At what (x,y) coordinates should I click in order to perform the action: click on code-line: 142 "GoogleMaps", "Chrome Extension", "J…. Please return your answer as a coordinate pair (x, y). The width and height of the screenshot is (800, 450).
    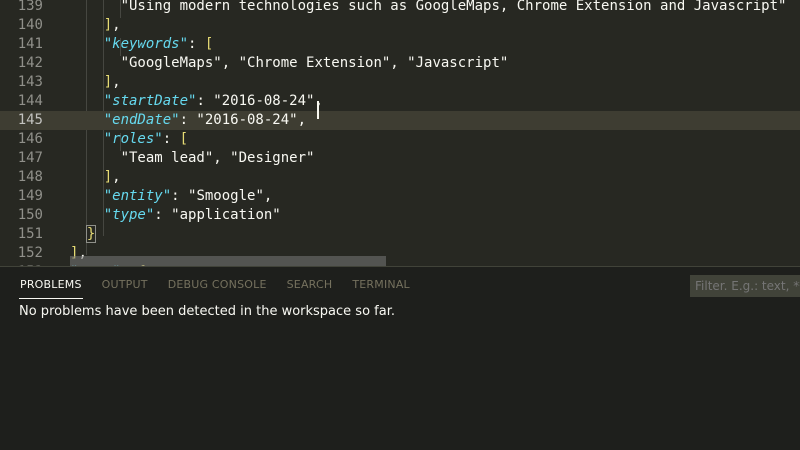
    Looking at the image, I should click on (400, 63).